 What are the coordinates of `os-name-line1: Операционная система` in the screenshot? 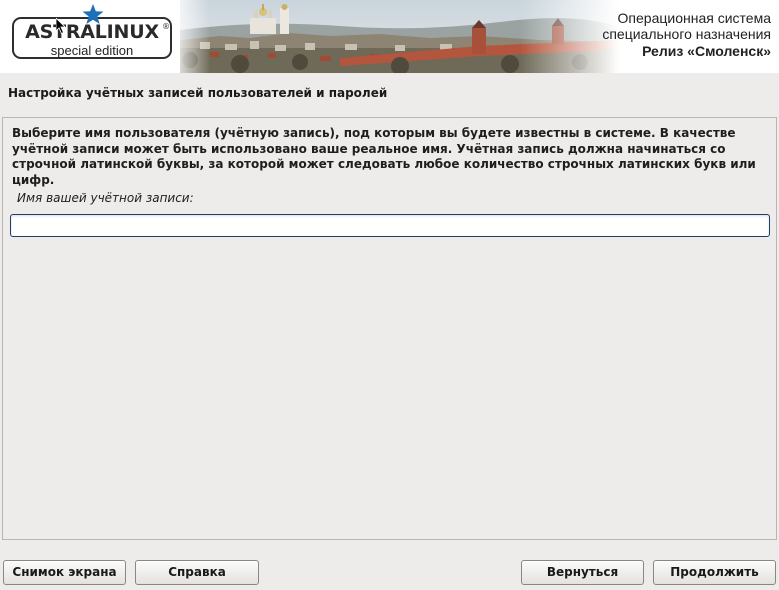 It's located at (694, 18).